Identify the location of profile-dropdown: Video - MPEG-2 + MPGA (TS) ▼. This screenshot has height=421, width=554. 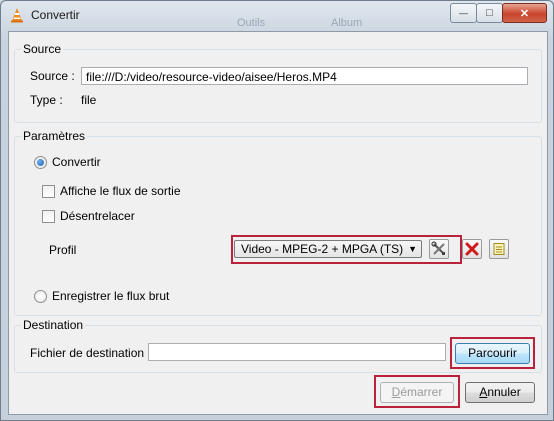
(328, 249).